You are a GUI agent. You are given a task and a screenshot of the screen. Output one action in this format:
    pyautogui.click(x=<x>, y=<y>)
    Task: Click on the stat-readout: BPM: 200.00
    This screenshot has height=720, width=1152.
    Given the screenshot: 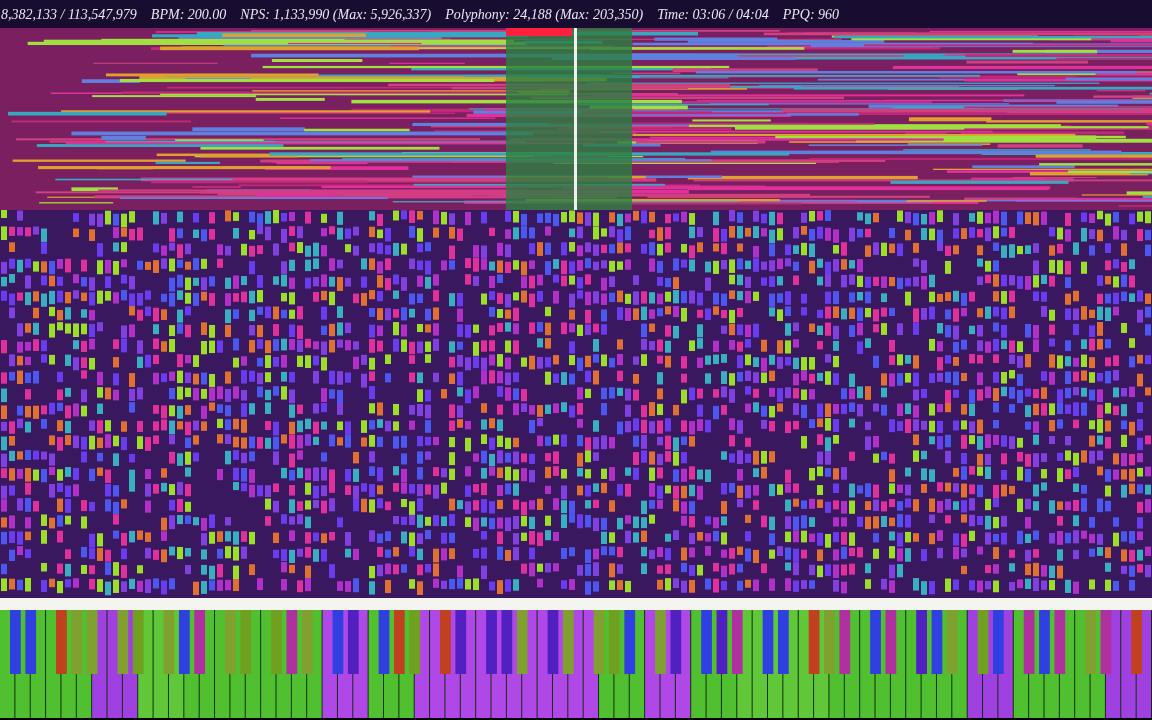 What is the action you would take?
    pyautogui.click(x=188, y=14)
    